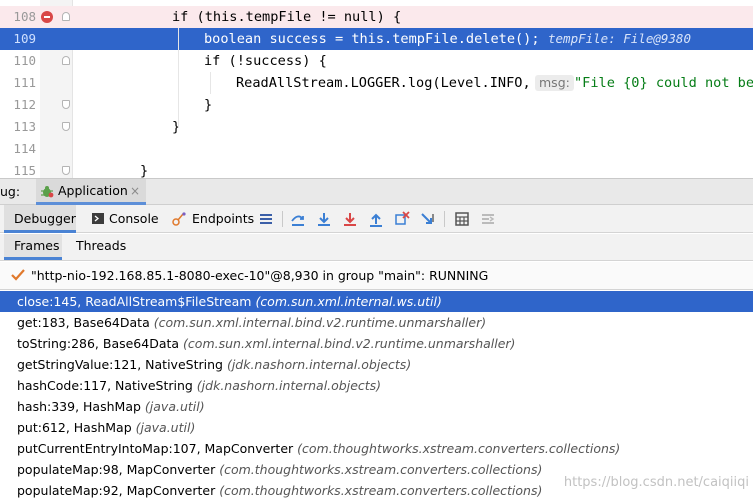 This screenshot has width=753, height=501. Describe the element at coordinates (24, 148) in the screenshot. I see `line-number: 114` at that location.